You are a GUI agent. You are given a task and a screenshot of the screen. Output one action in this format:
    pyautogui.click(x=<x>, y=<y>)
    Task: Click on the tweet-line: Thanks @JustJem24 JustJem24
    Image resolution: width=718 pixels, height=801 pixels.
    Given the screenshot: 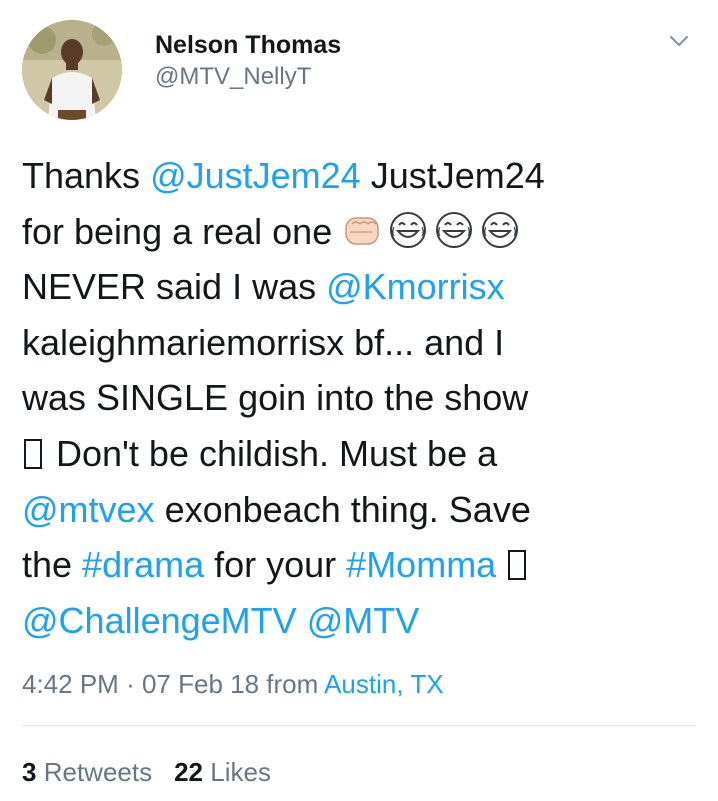 What is the action you would take?
    pyautogui.click(x=362, y=176)
    